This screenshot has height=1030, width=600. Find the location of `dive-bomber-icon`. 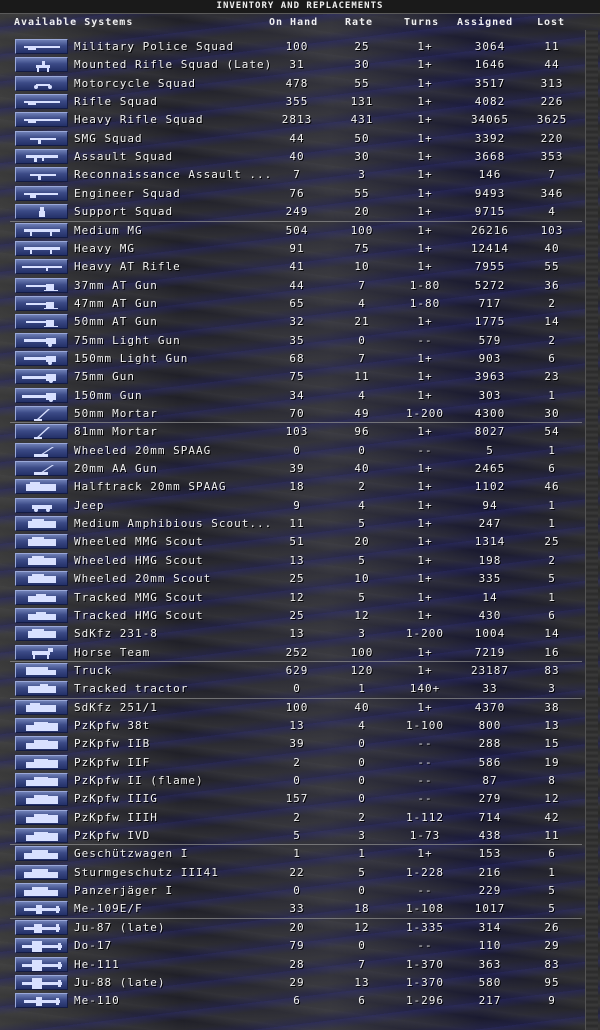

dive-bomber-icon is located at coordinates (41, 927).